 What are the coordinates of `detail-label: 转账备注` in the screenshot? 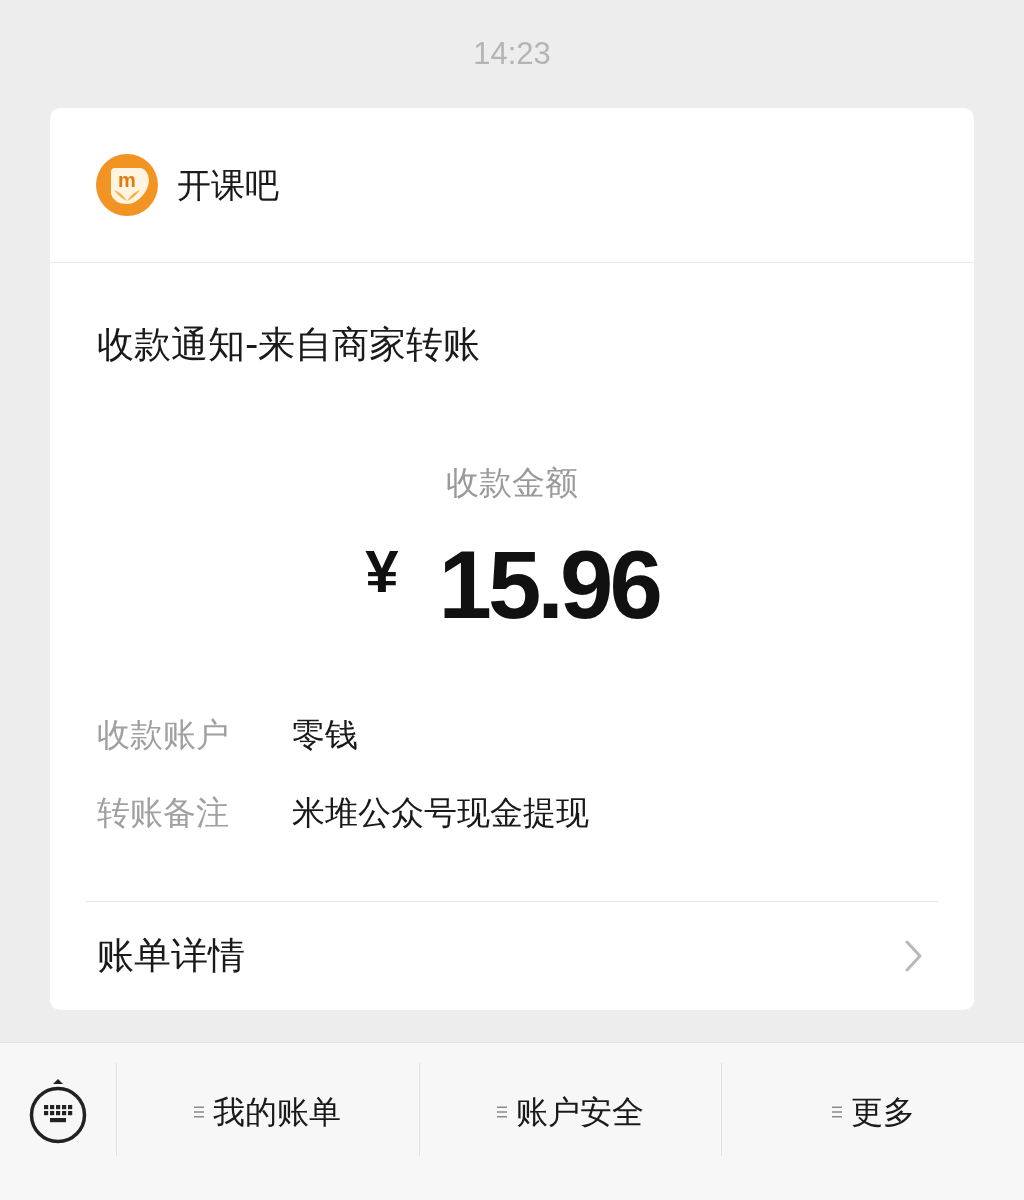 It's located at (163, 813).